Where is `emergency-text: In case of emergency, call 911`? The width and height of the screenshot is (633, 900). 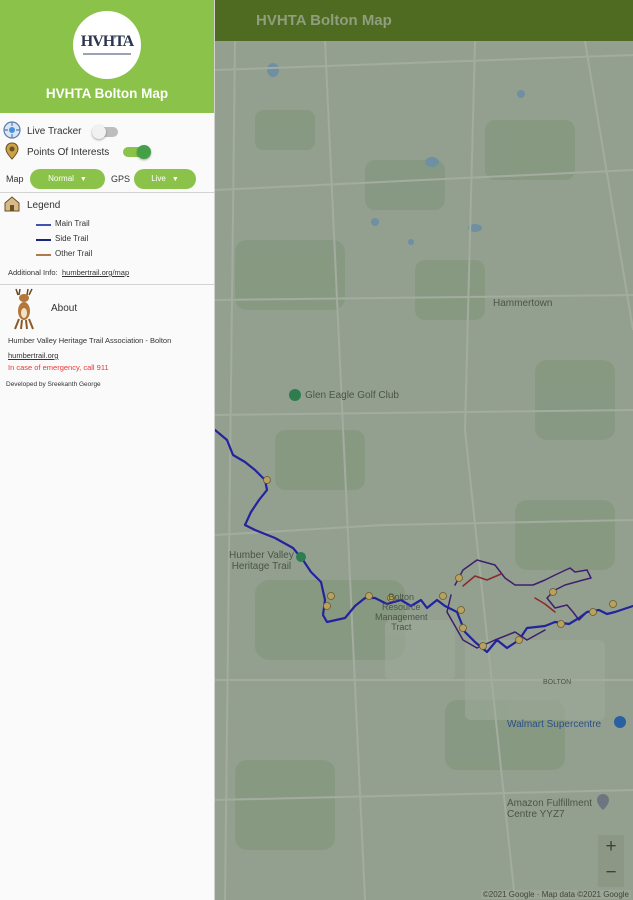
emergency-text: In case of emergency, call 911 is located at coordinates (58, 367).